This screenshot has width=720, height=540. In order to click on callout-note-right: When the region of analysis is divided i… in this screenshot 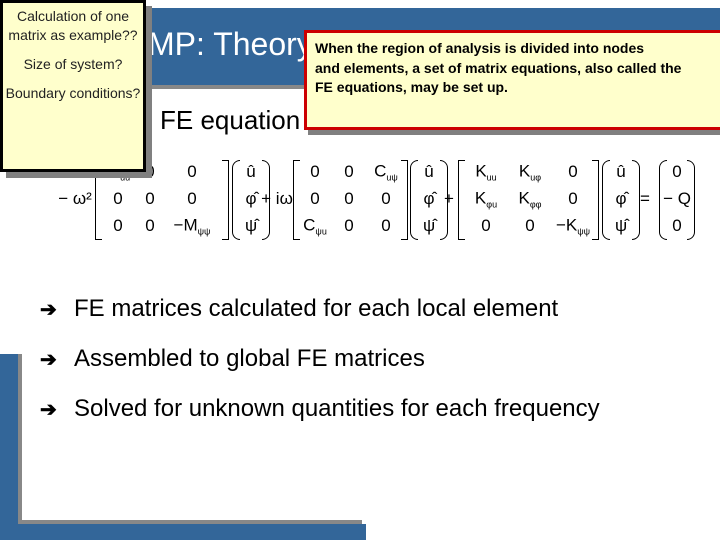, I will do `click(512, 80)`.